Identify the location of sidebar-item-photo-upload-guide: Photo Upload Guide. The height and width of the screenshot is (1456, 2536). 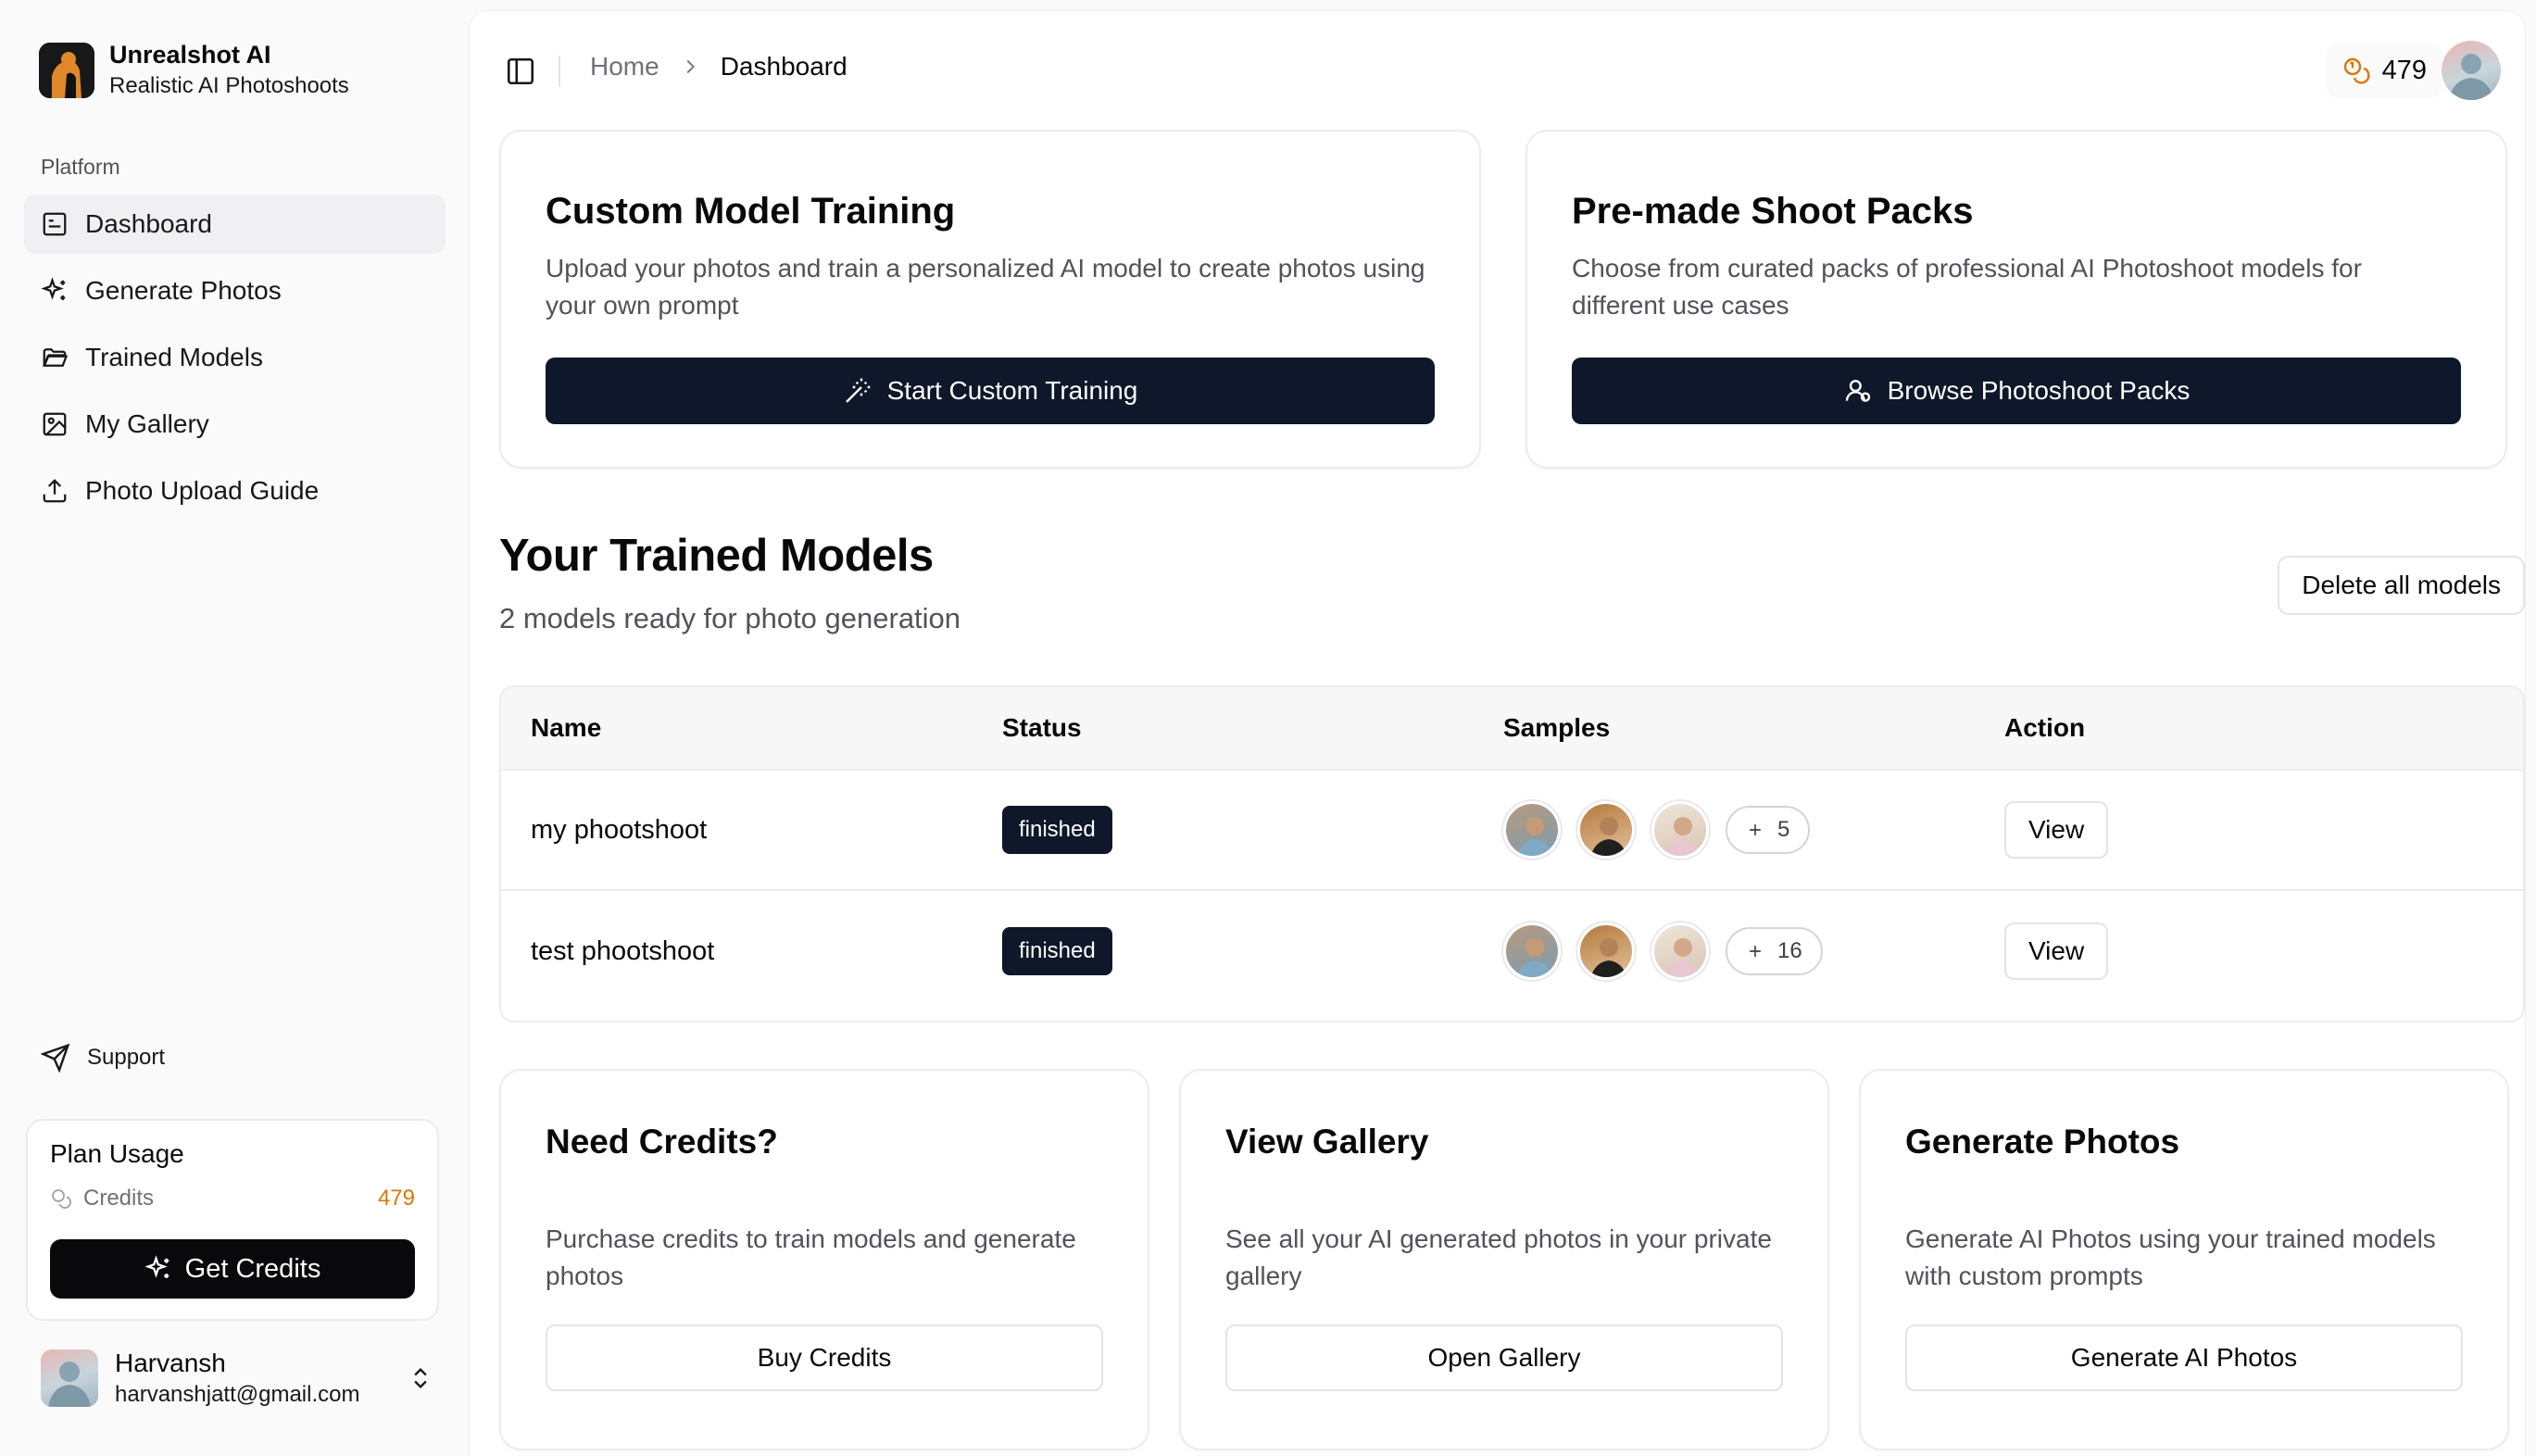
(235, 491).